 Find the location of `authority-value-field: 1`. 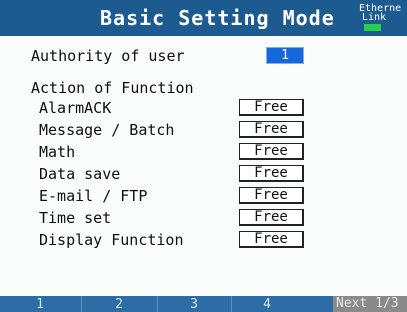

authority-value-field: 1 is located at coordinates (285, 55).